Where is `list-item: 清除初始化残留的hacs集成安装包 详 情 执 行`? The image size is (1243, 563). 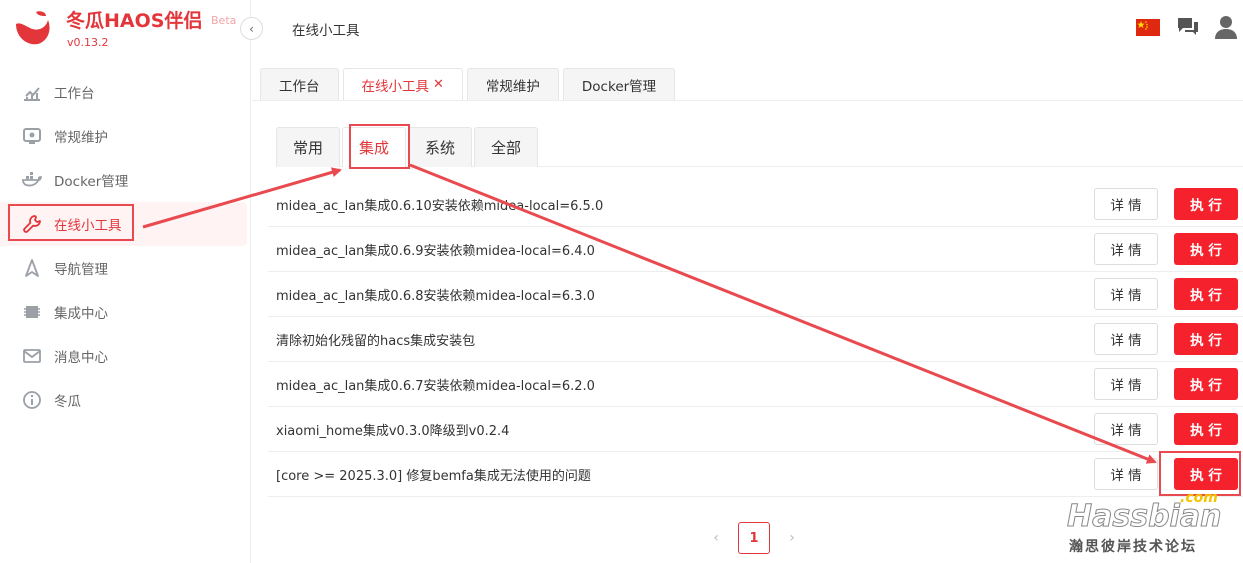
list-item: 清除初始化残留的hacs集成安装包 详 情 执 行 is located at coordinates (755, 339).